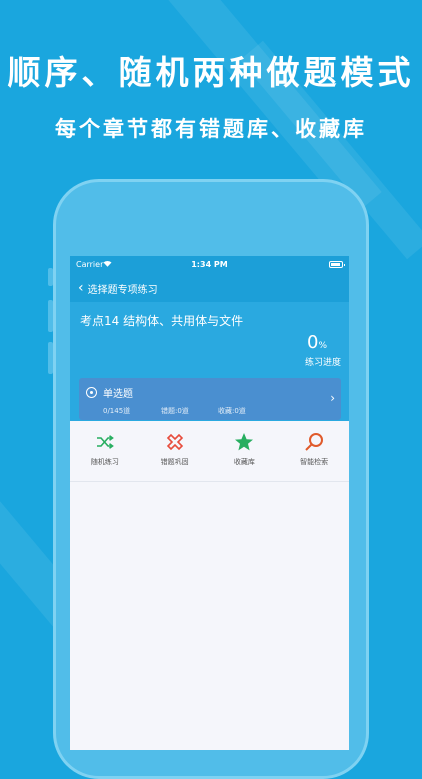 The image size is (422, 779). What do you see at coordinates (232, 411) in the screenshot?
I see `fav-count: 收藏:0道` at bounding box center [232, 411].